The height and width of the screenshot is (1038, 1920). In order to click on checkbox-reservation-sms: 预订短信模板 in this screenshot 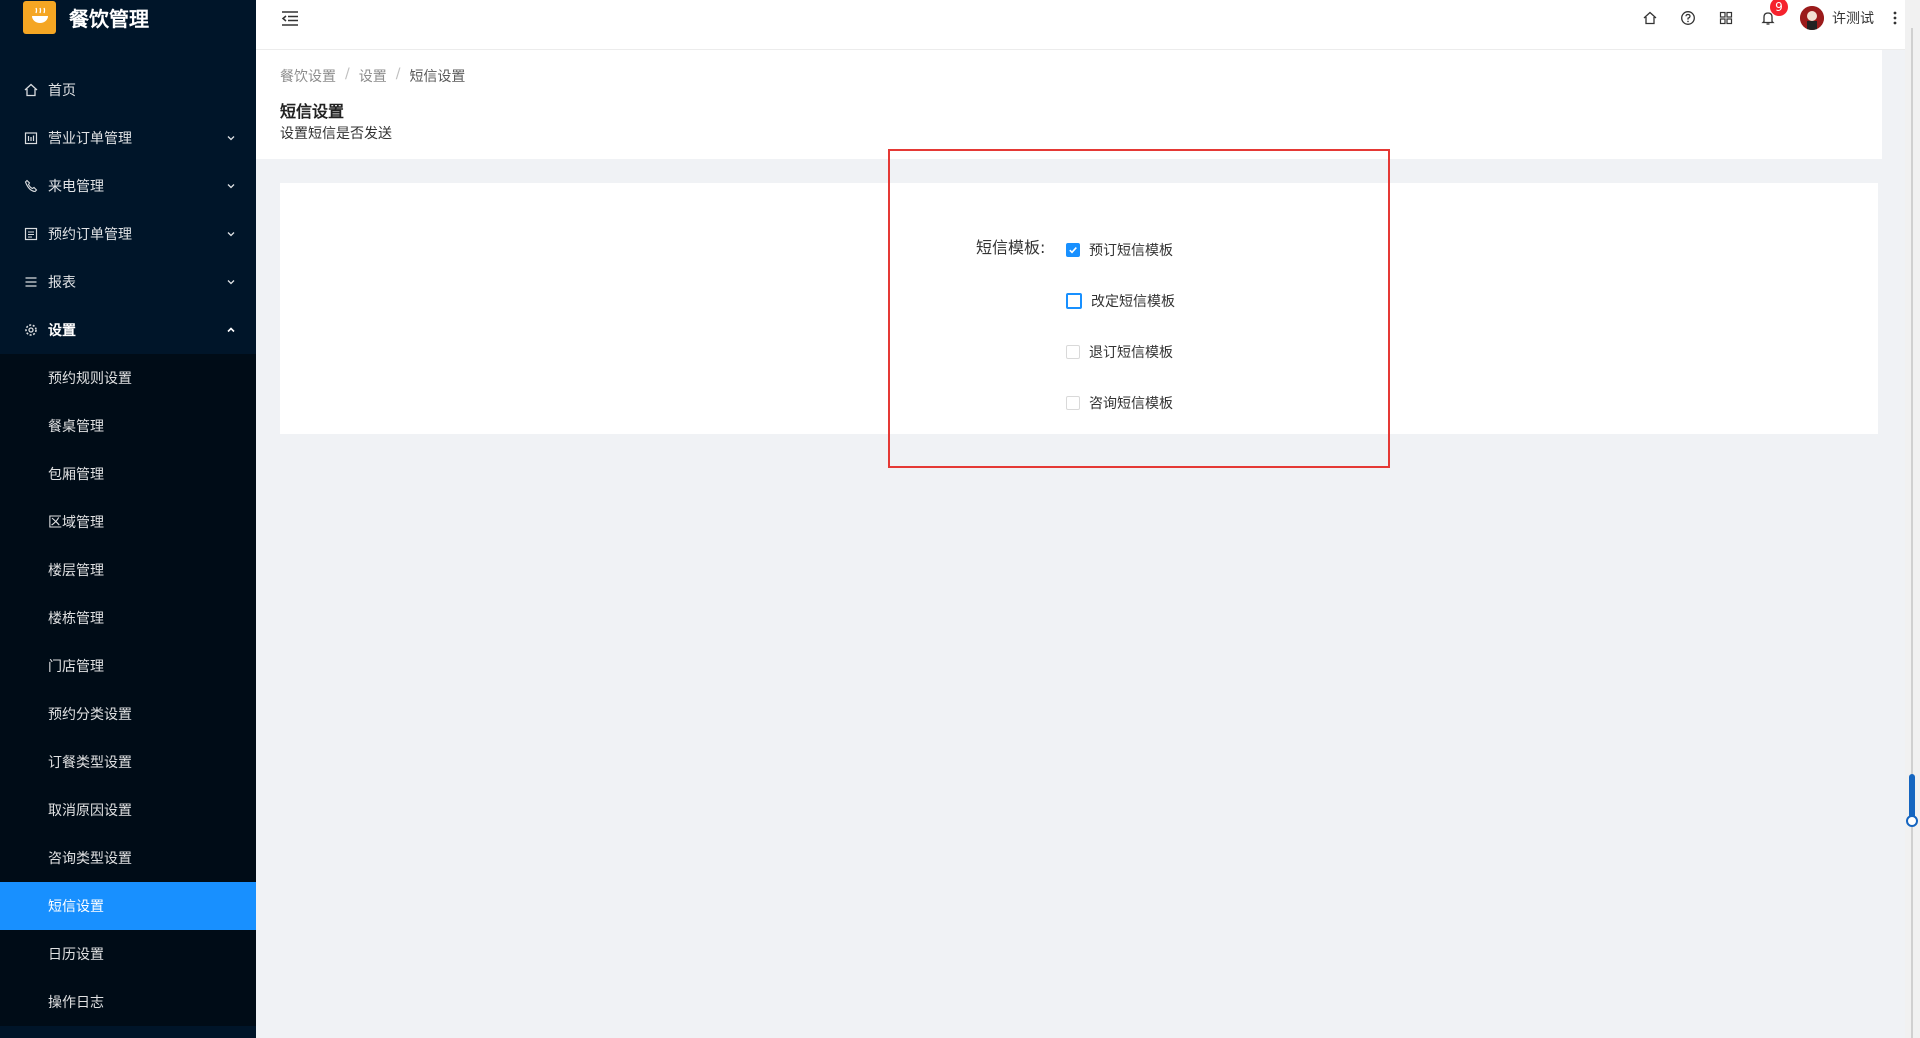, I will do `click(1119, 250)`.